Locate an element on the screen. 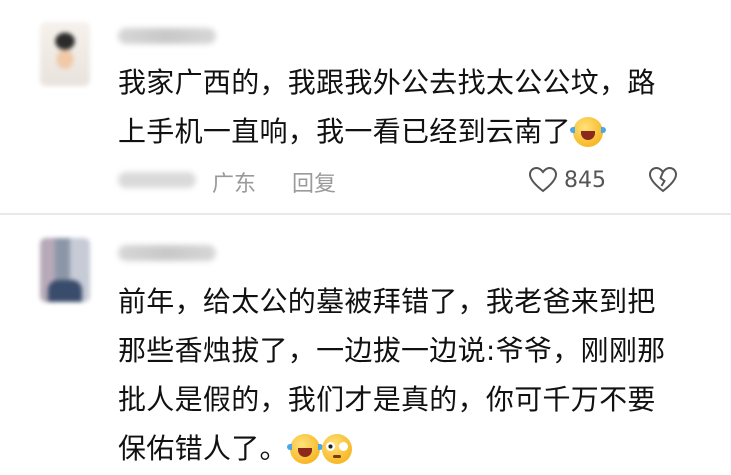 The height and width of the screenshot is (475, 731). like-count: 845 is located at coordinates (585, 180).